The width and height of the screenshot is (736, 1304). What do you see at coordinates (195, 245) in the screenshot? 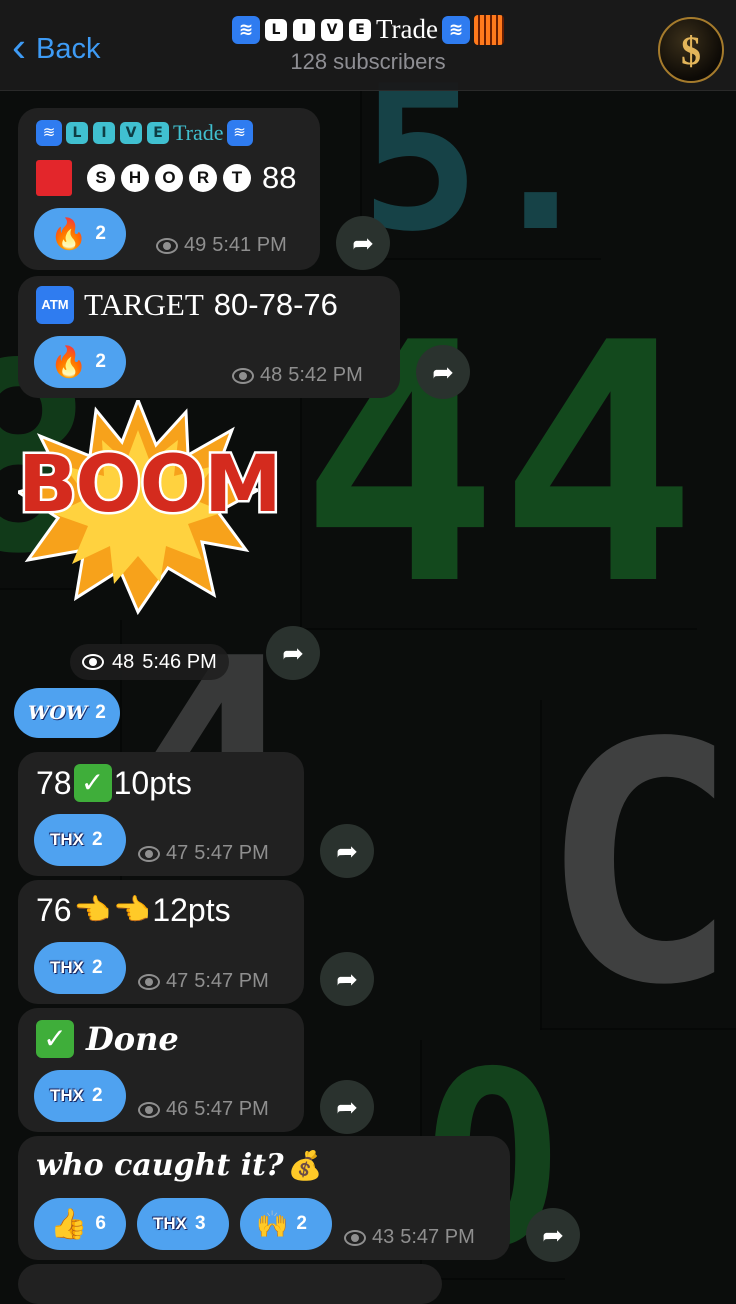
I see `view-count: 49` at bounding box center [195, 245].